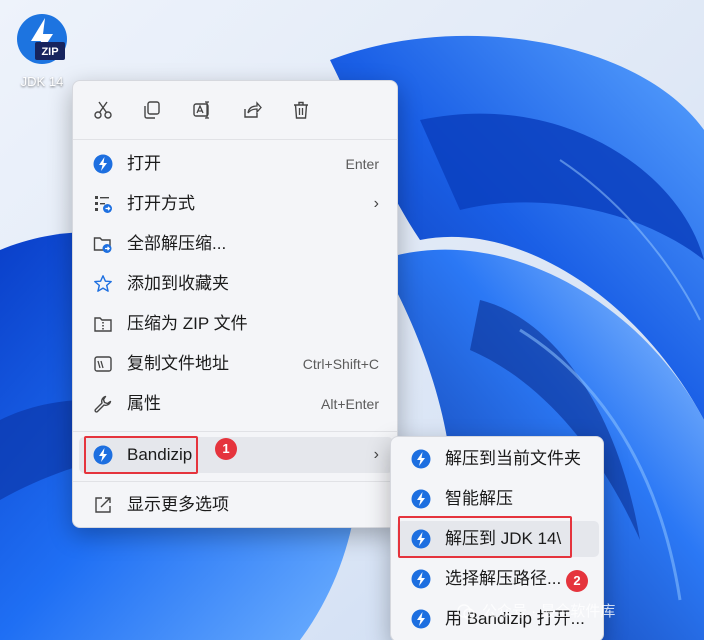 This screenshot has height=640, width=704. I want to click on submenu-item-label: 智能解压, so click(479, 498).